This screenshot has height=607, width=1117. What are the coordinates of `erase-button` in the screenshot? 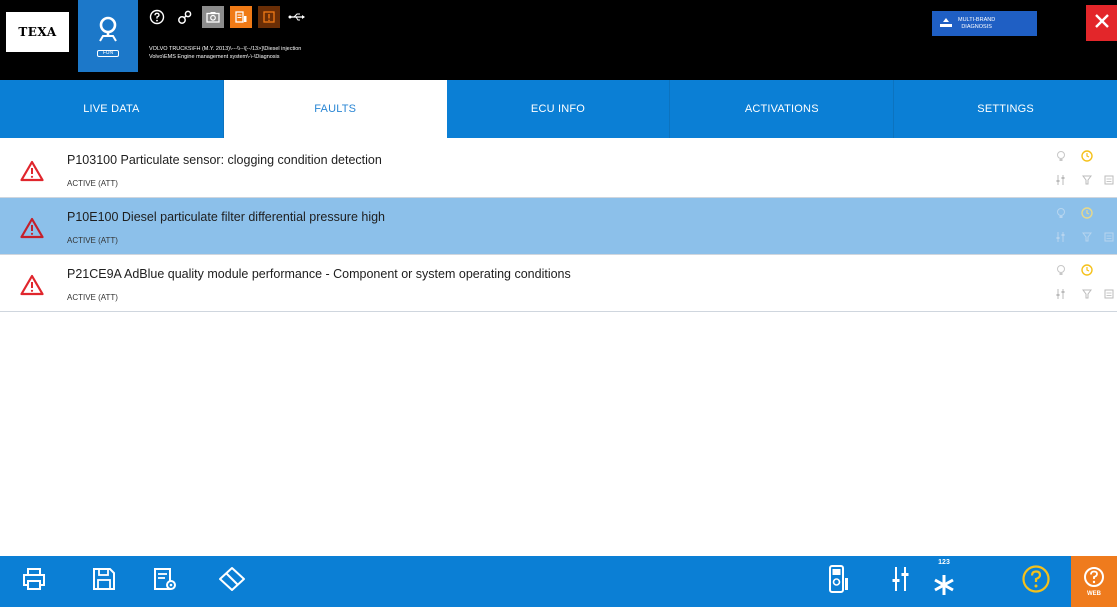 It's located at (232, 581).